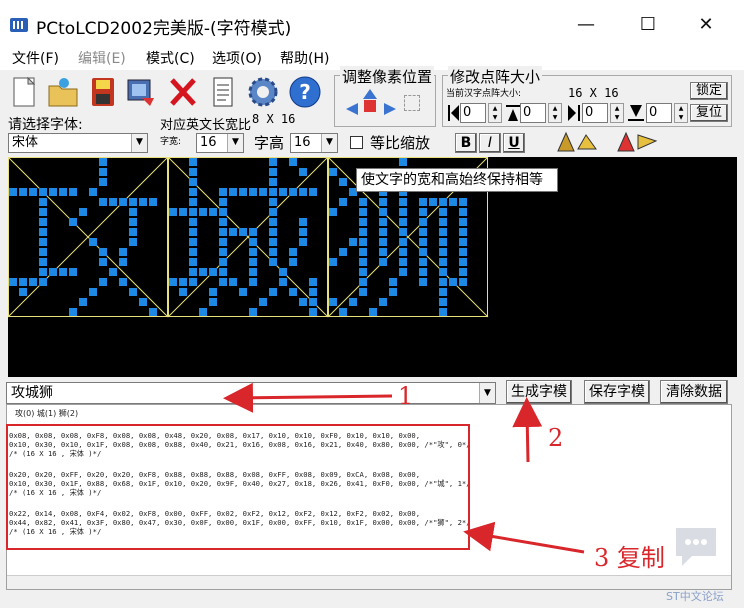  What do you see at coordinates (629, 558) in the screenshot?
I see `annotation-step-3: 3 复制` at bounding box center [629, 558].